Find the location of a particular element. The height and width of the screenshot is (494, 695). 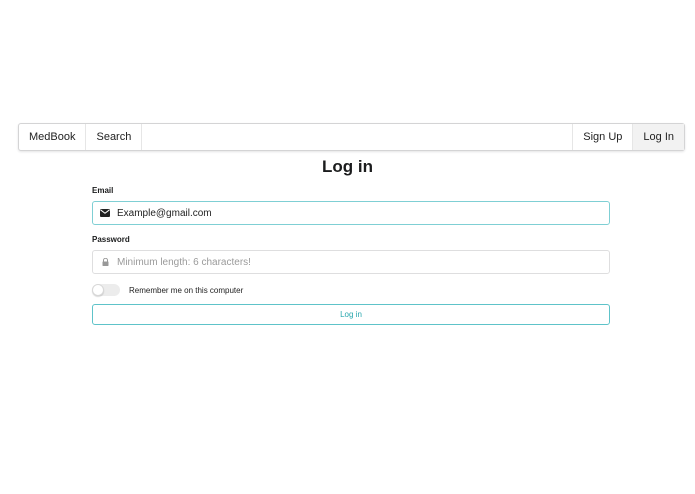

lock-icon is located at coordinates (105, 262).